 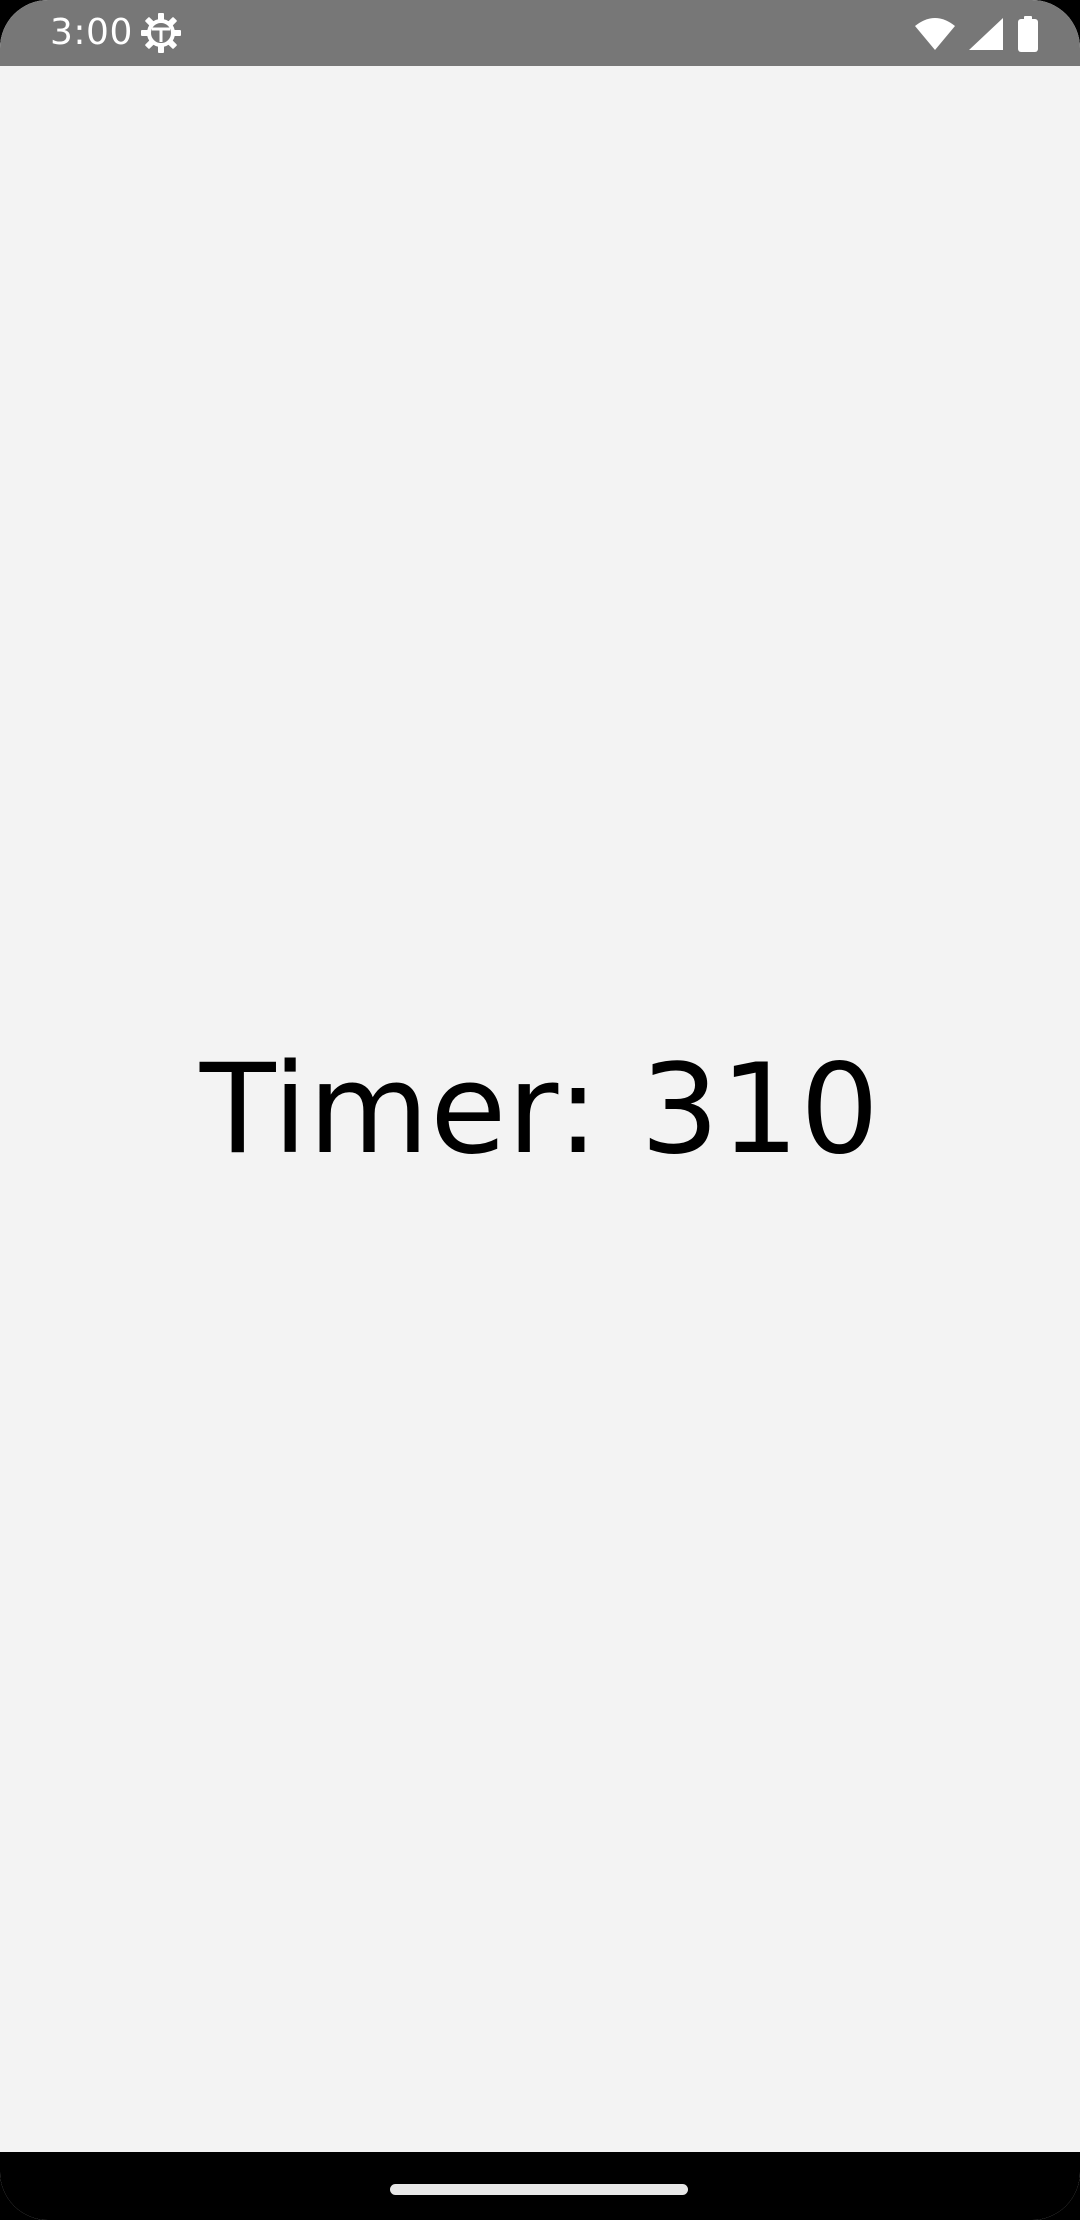 What do you see at coordinates (935, 34) in the screenshot?
I see `wifi-icon` at bounding box center [935, 34].